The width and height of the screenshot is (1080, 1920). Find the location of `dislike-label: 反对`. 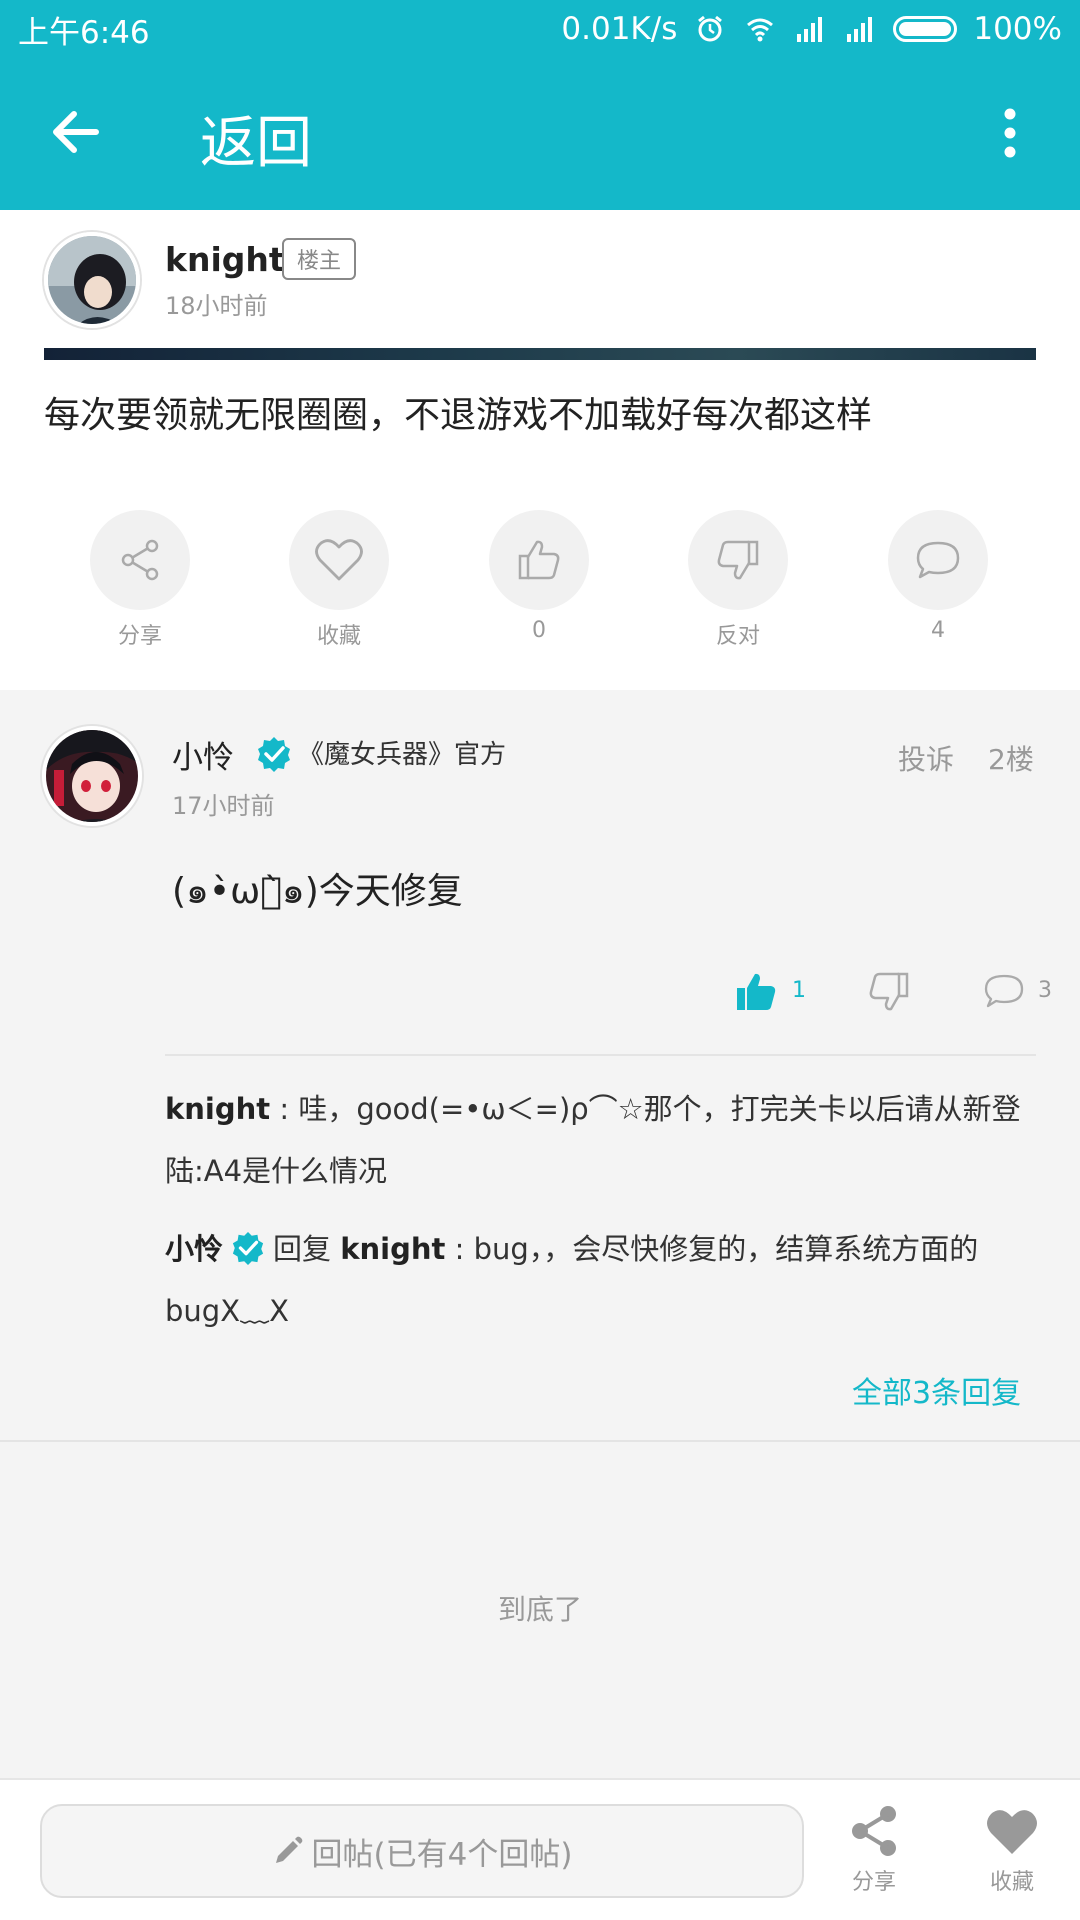

dislike-label: 反对 is located at coordinates (737, 636).